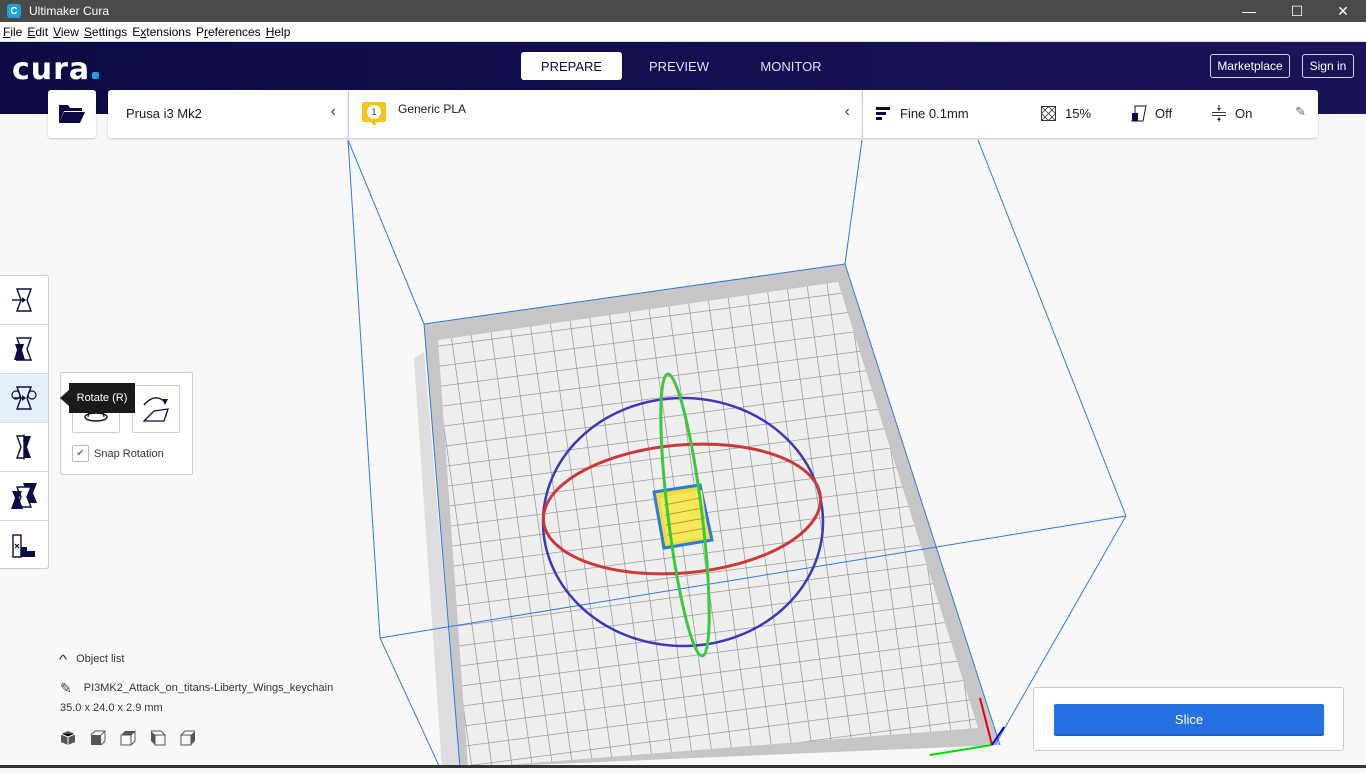 The width and height of the screenshot is (1366, 773). I want to click on sign-in-button: Sign in, so click(1328, 66).